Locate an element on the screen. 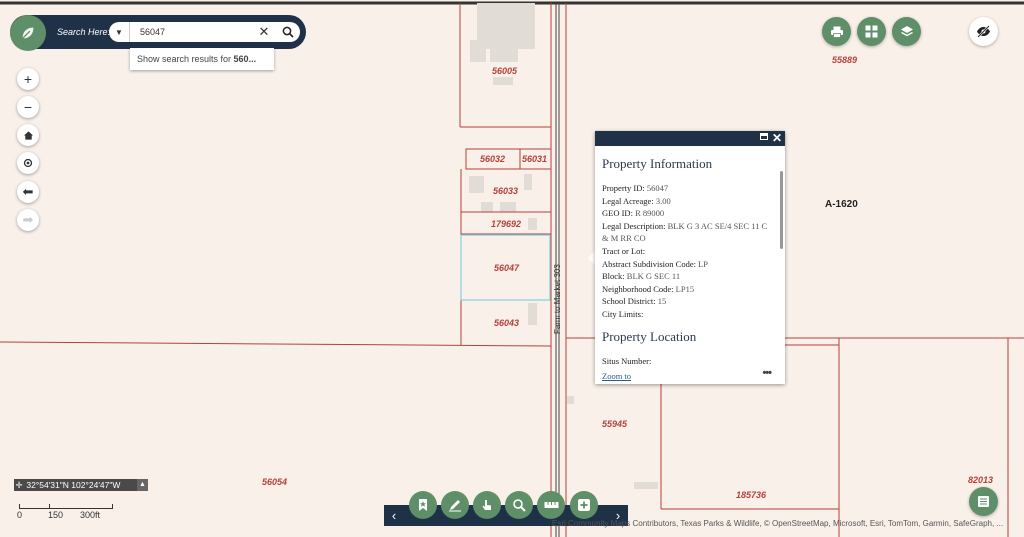 The height and width of the screenshot is (537, 1024). popup-field-key: Block: is located at coordinates (613, 276).